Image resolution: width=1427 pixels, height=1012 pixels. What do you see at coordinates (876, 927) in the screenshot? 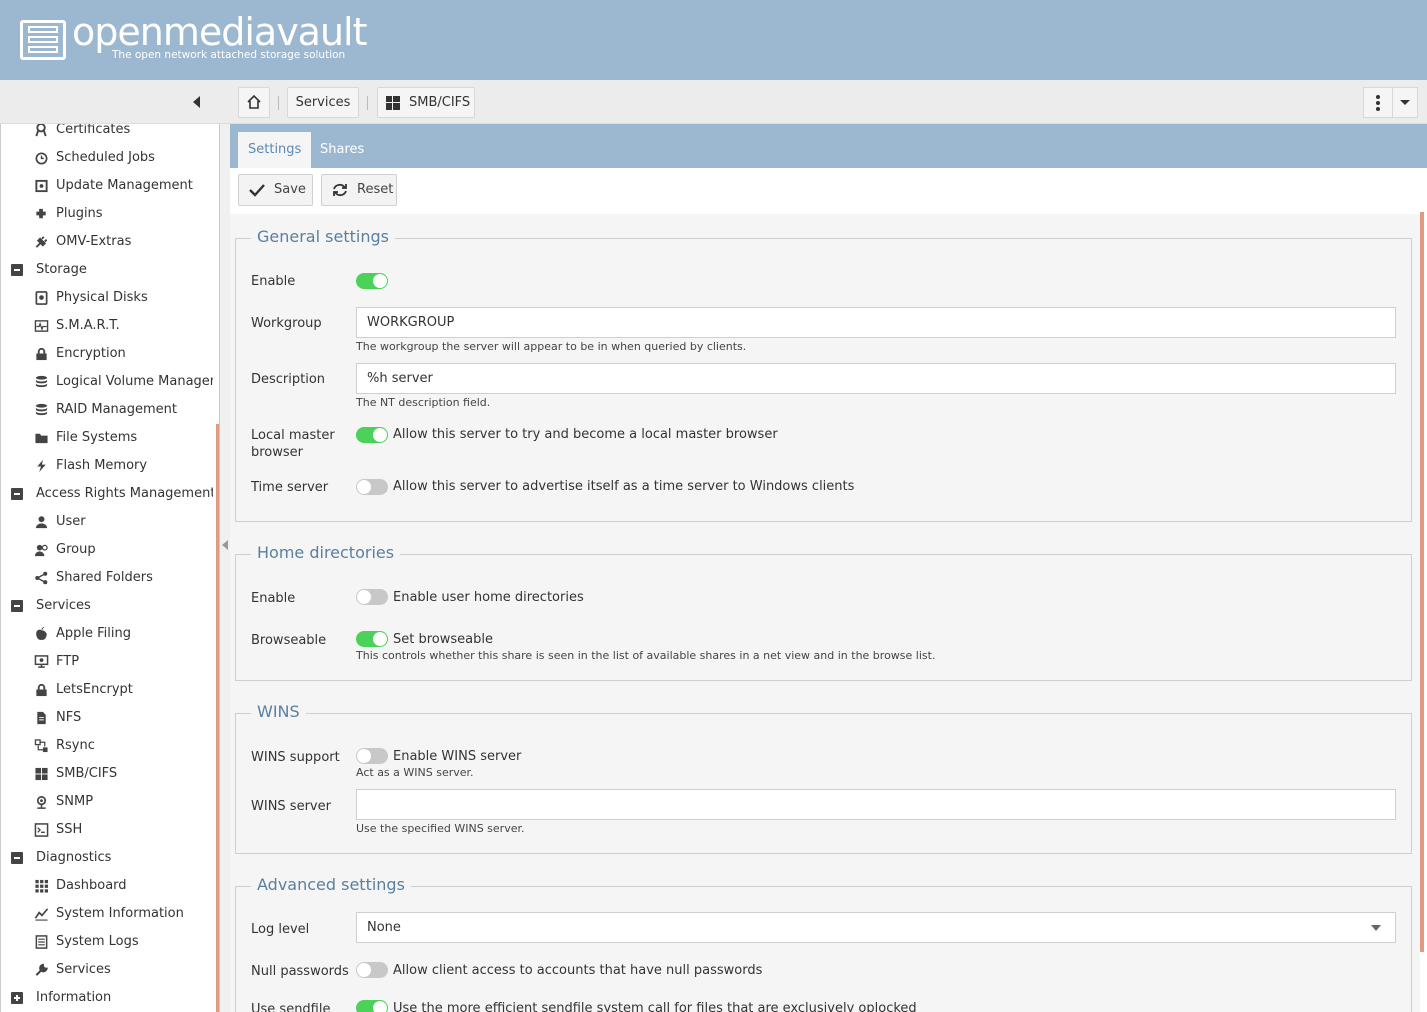
I see `log-level-select: None` at bounding box center [876, 927].